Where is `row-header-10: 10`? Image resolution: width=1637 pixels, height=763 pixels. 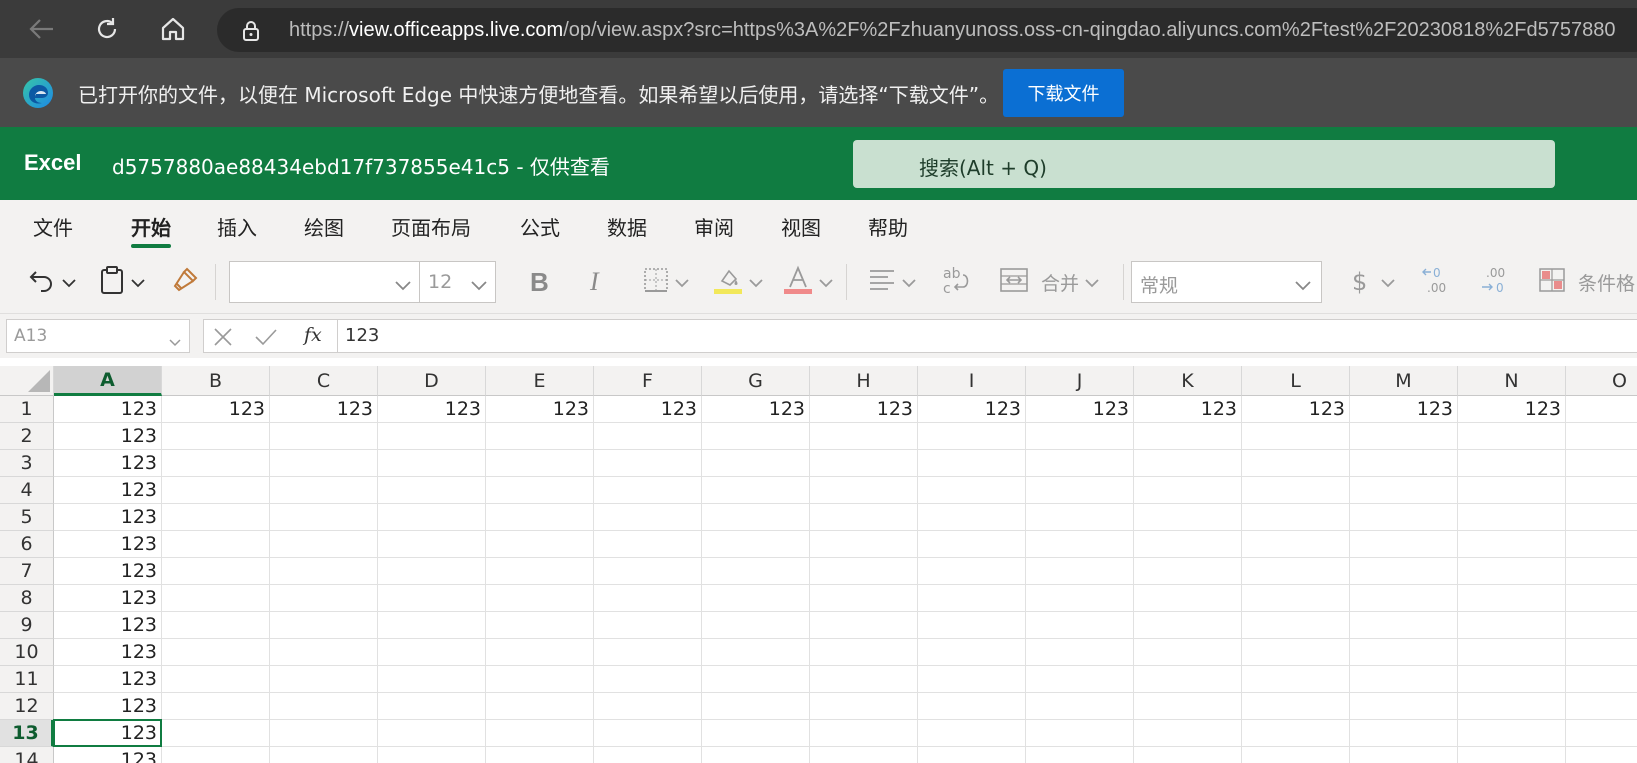 row-header-10: 10 is located at coordinates (27, 652).